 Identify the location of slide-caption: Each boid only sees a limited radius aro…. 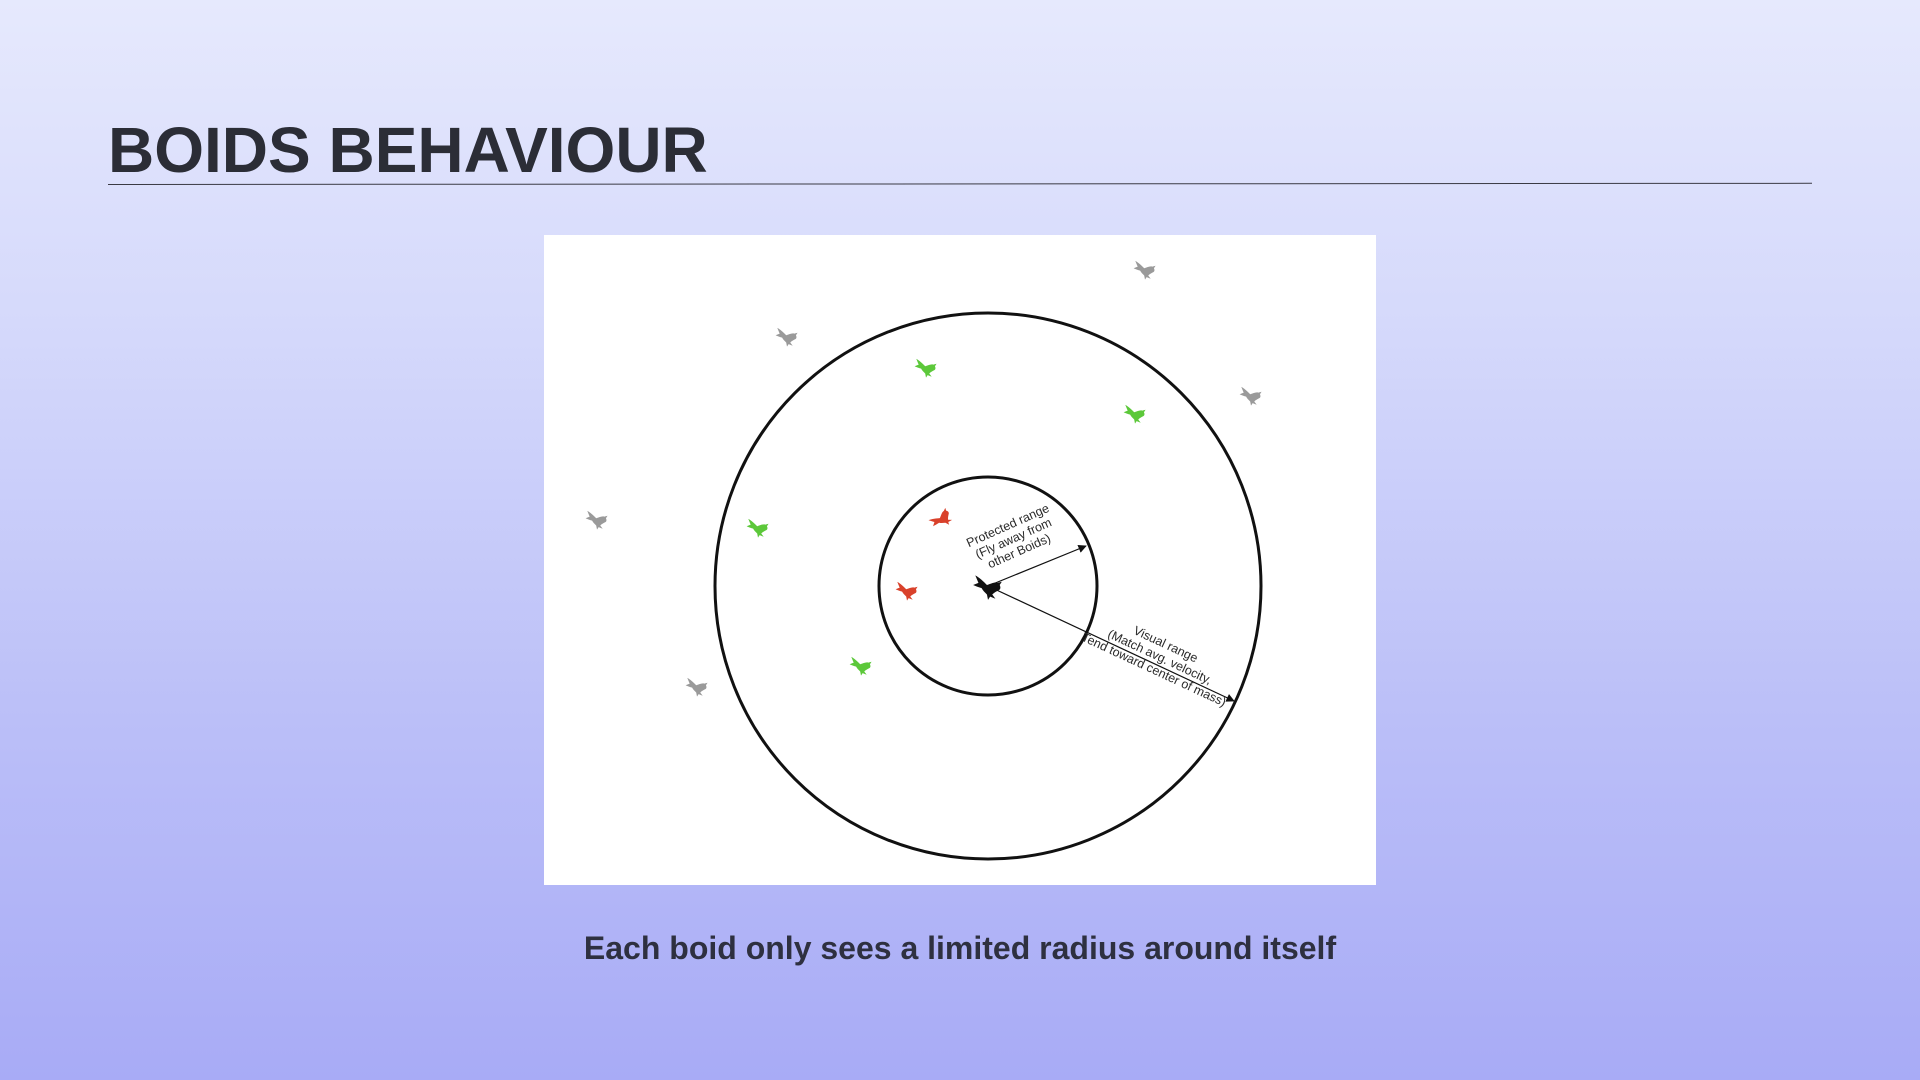
(960, 948).